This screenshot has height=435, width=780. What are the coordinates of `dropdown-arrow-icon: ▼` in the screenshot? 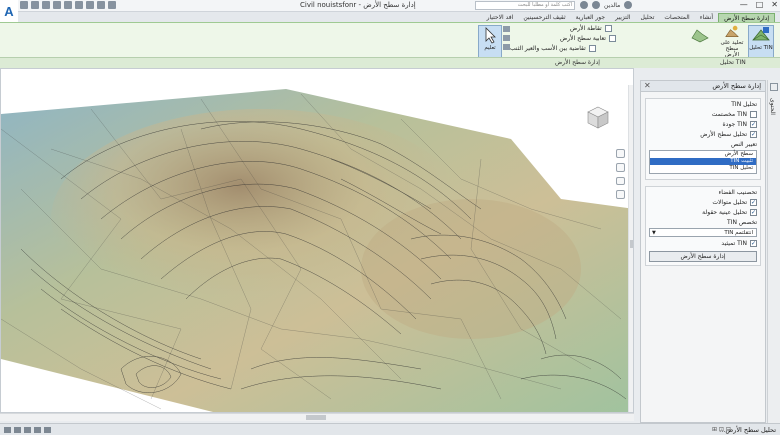 It's located at (654, 233).